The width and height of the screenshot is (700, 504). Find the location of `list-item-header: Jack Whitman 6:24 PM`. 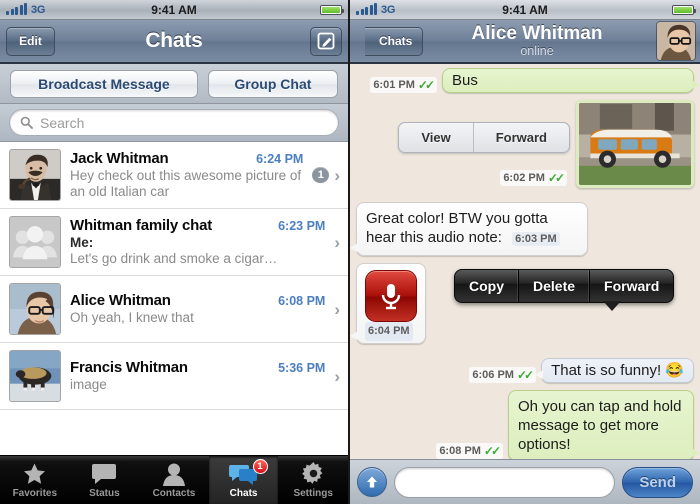

list-item-header: Jack Whitman 6:24 PM is located at coordinates (186, 158).